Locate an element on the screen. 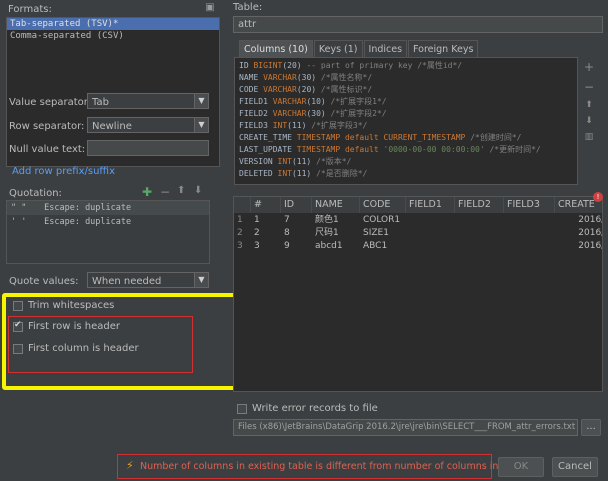 The image size is (608, 481). tab-columns: Columns (10) is located at coordinates (276, 49).